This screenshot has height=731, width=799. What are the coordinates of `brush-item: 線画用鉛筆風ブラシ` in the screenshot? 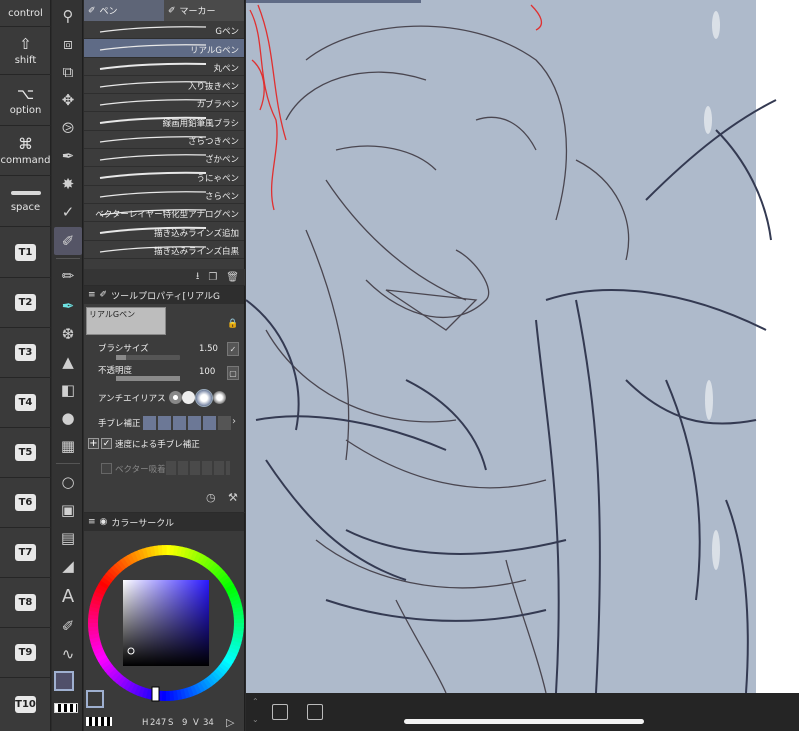 It's located at (164, 121).